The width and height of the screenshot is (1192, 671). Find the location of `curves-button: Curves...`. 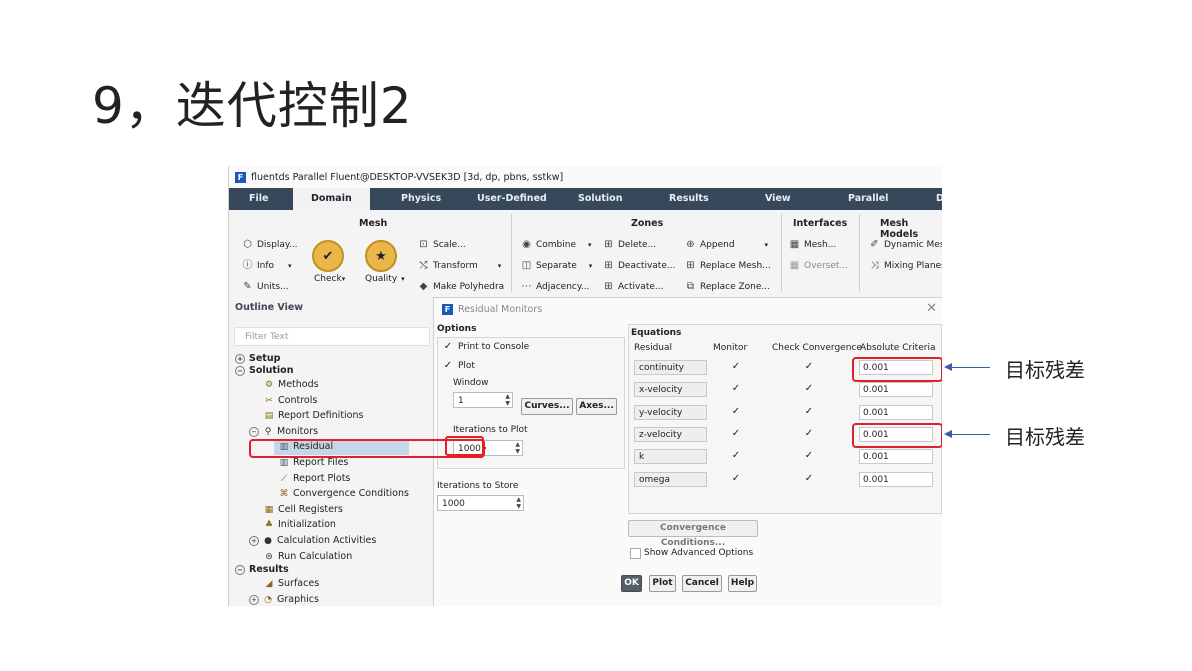

curves-button: Curves... is located at coordinates (547, 406).